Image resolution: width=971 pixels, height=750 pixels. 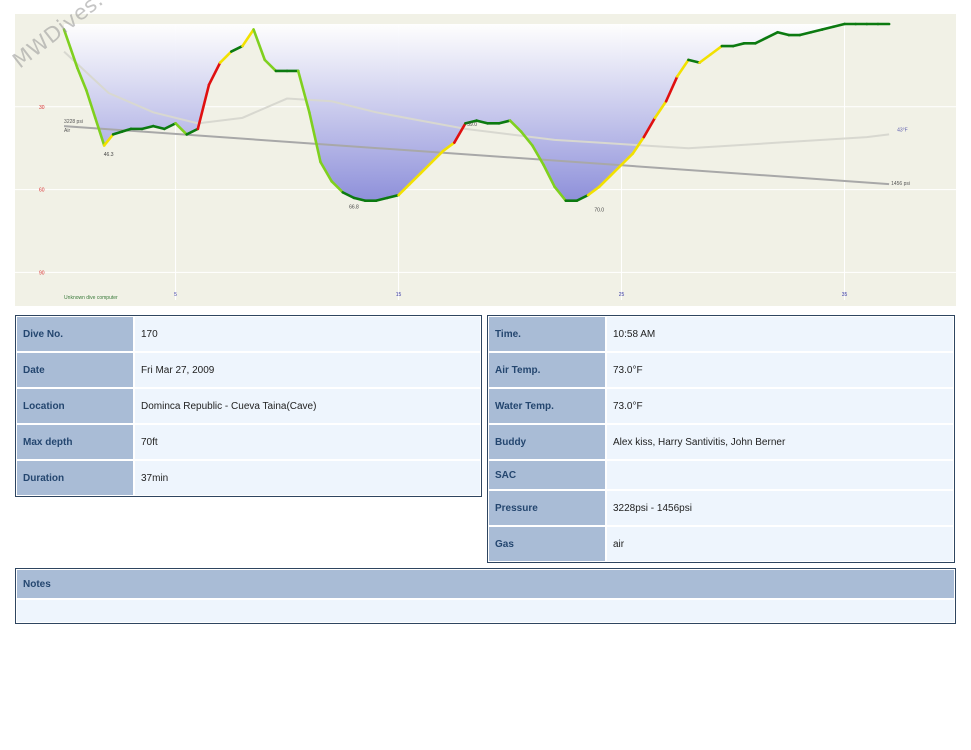 What do you see at coordinates (307, 406) in the screenshot?
I see `info-value: Dominca Republic - Cueva Taina(Cave)` at bounding box center [307, 406].